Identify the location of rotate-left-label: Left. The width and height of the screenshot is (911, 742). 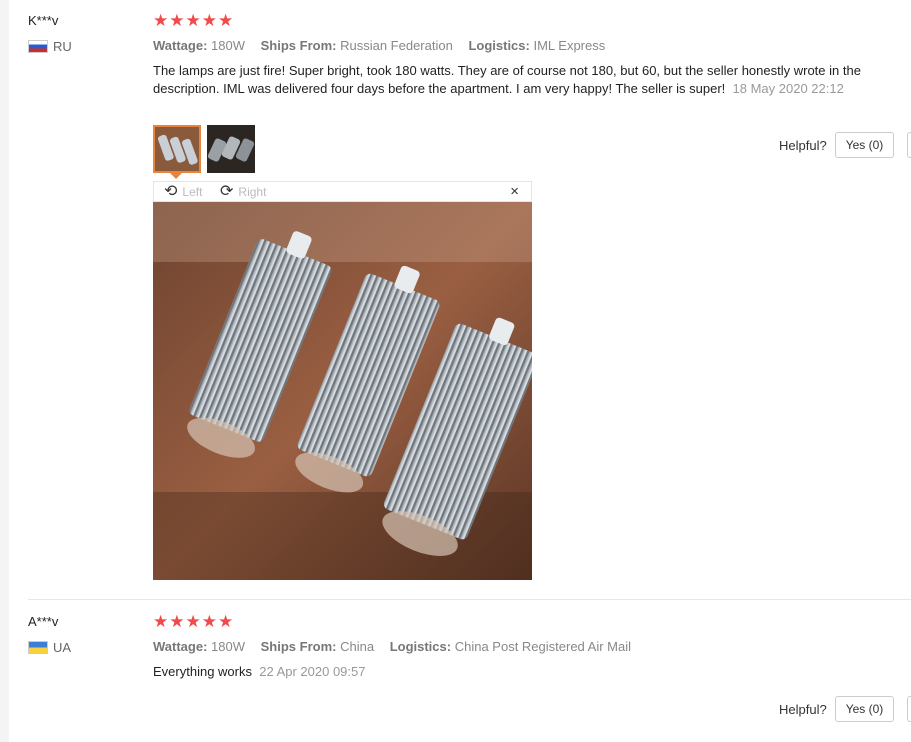
(192, 192).